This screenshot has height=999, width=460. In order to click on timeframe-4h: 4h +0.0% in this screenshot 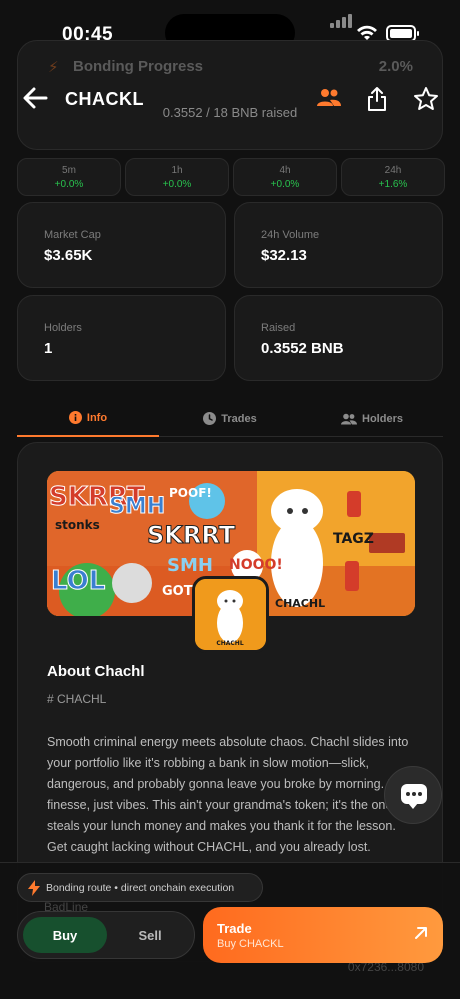, I will do `click(285, 177)`.